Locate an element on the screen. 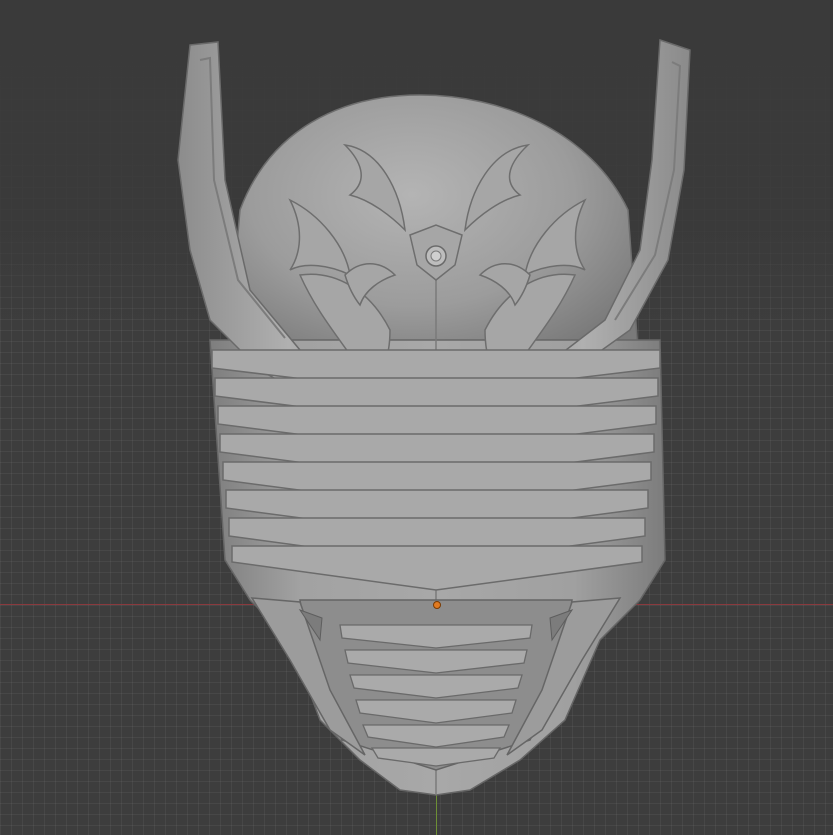 Image resolution: width=833 pixels, height=835 pixels. 3d-cursor-origin is located at coordinates (437, 605).